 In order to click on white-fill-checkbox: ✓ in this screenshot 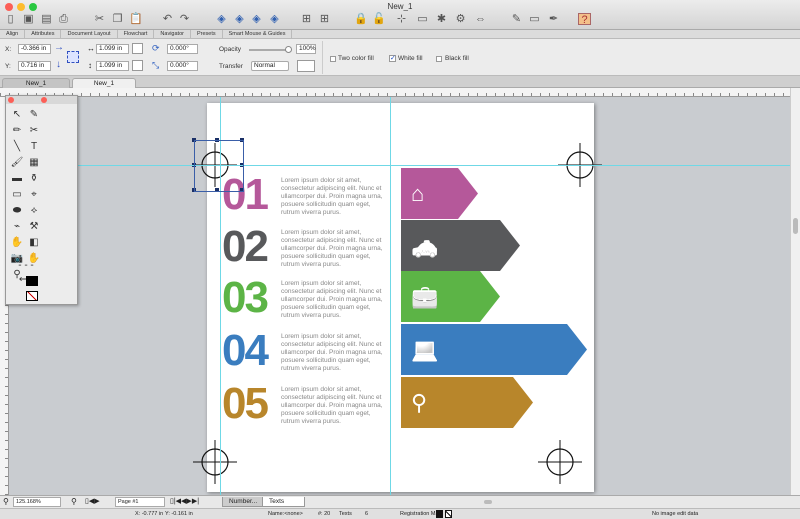, I will do `click(392, 58)`.